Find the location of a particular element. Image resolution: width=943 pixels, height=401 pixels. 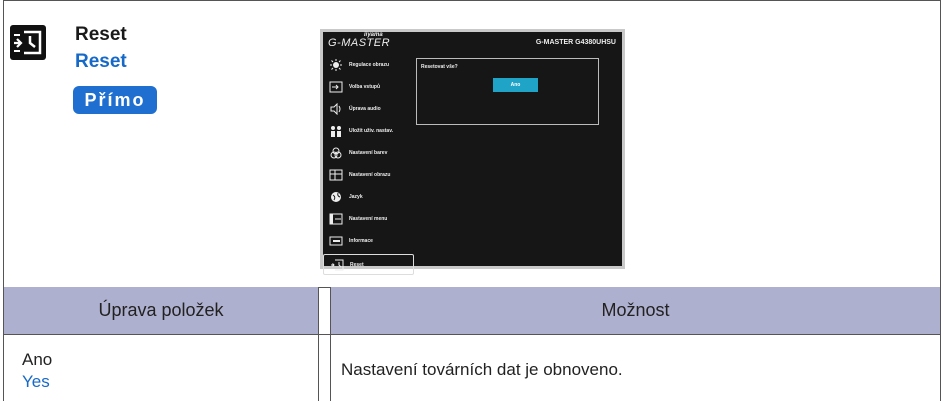

globe-icon is located at coordinates (336, 197).